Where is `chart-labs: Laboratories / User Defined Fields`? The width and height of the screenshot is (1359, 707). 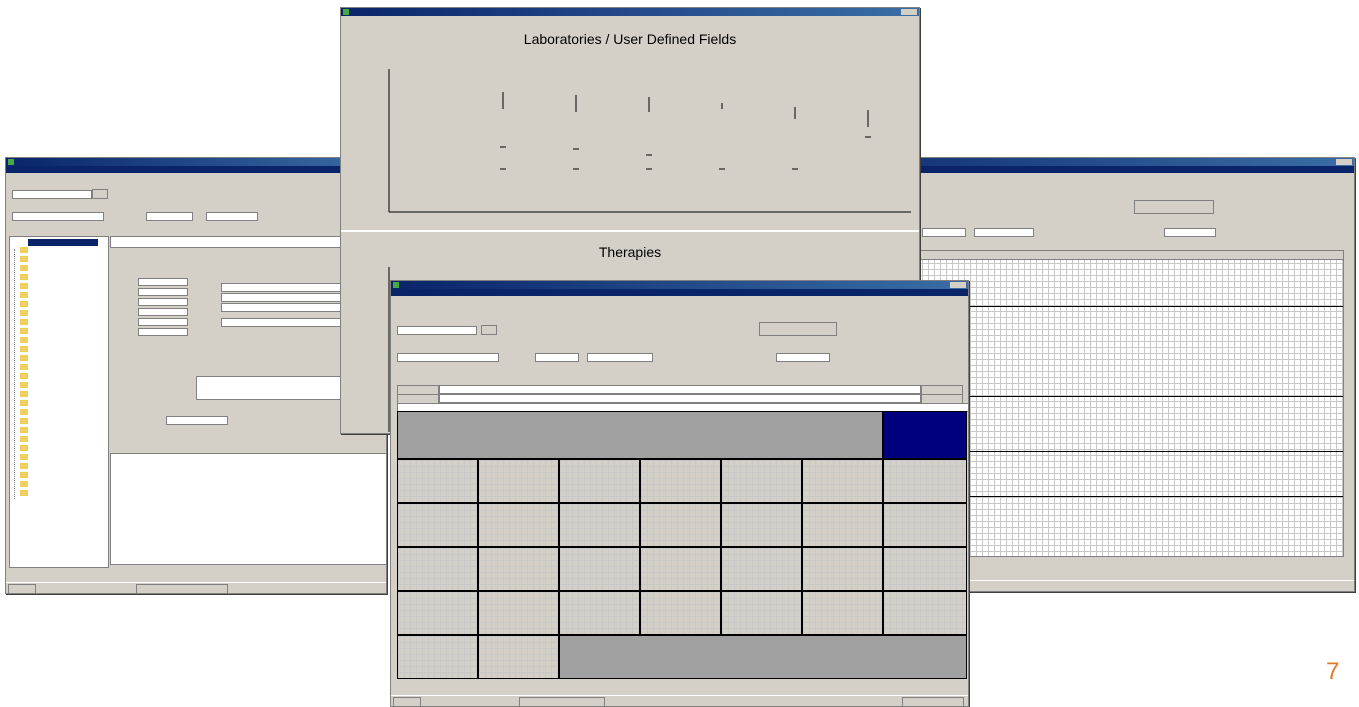 chart-labs: Laboratories / User Defined Fields is located at coordinates (630, 123).